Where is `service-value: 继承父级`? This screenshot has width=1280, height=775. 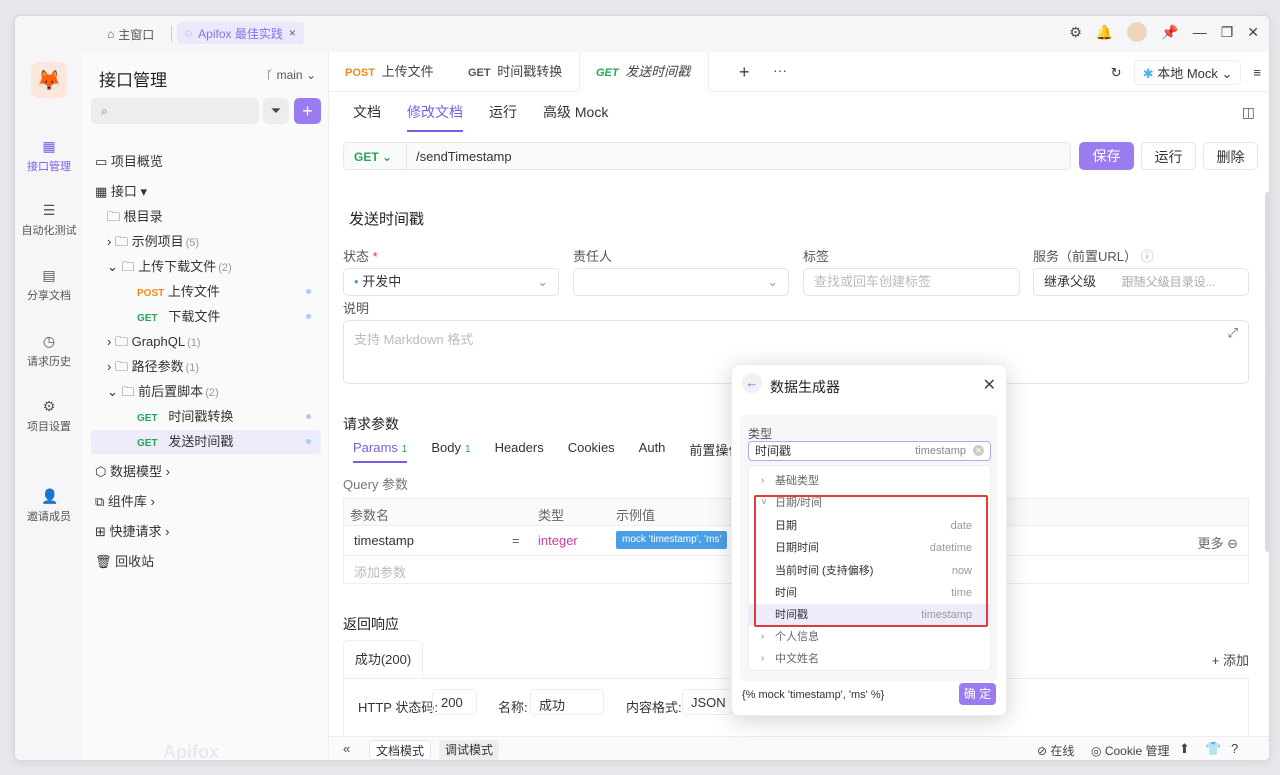
service-value: 继承父级 is located at coordinates (1070, 281).